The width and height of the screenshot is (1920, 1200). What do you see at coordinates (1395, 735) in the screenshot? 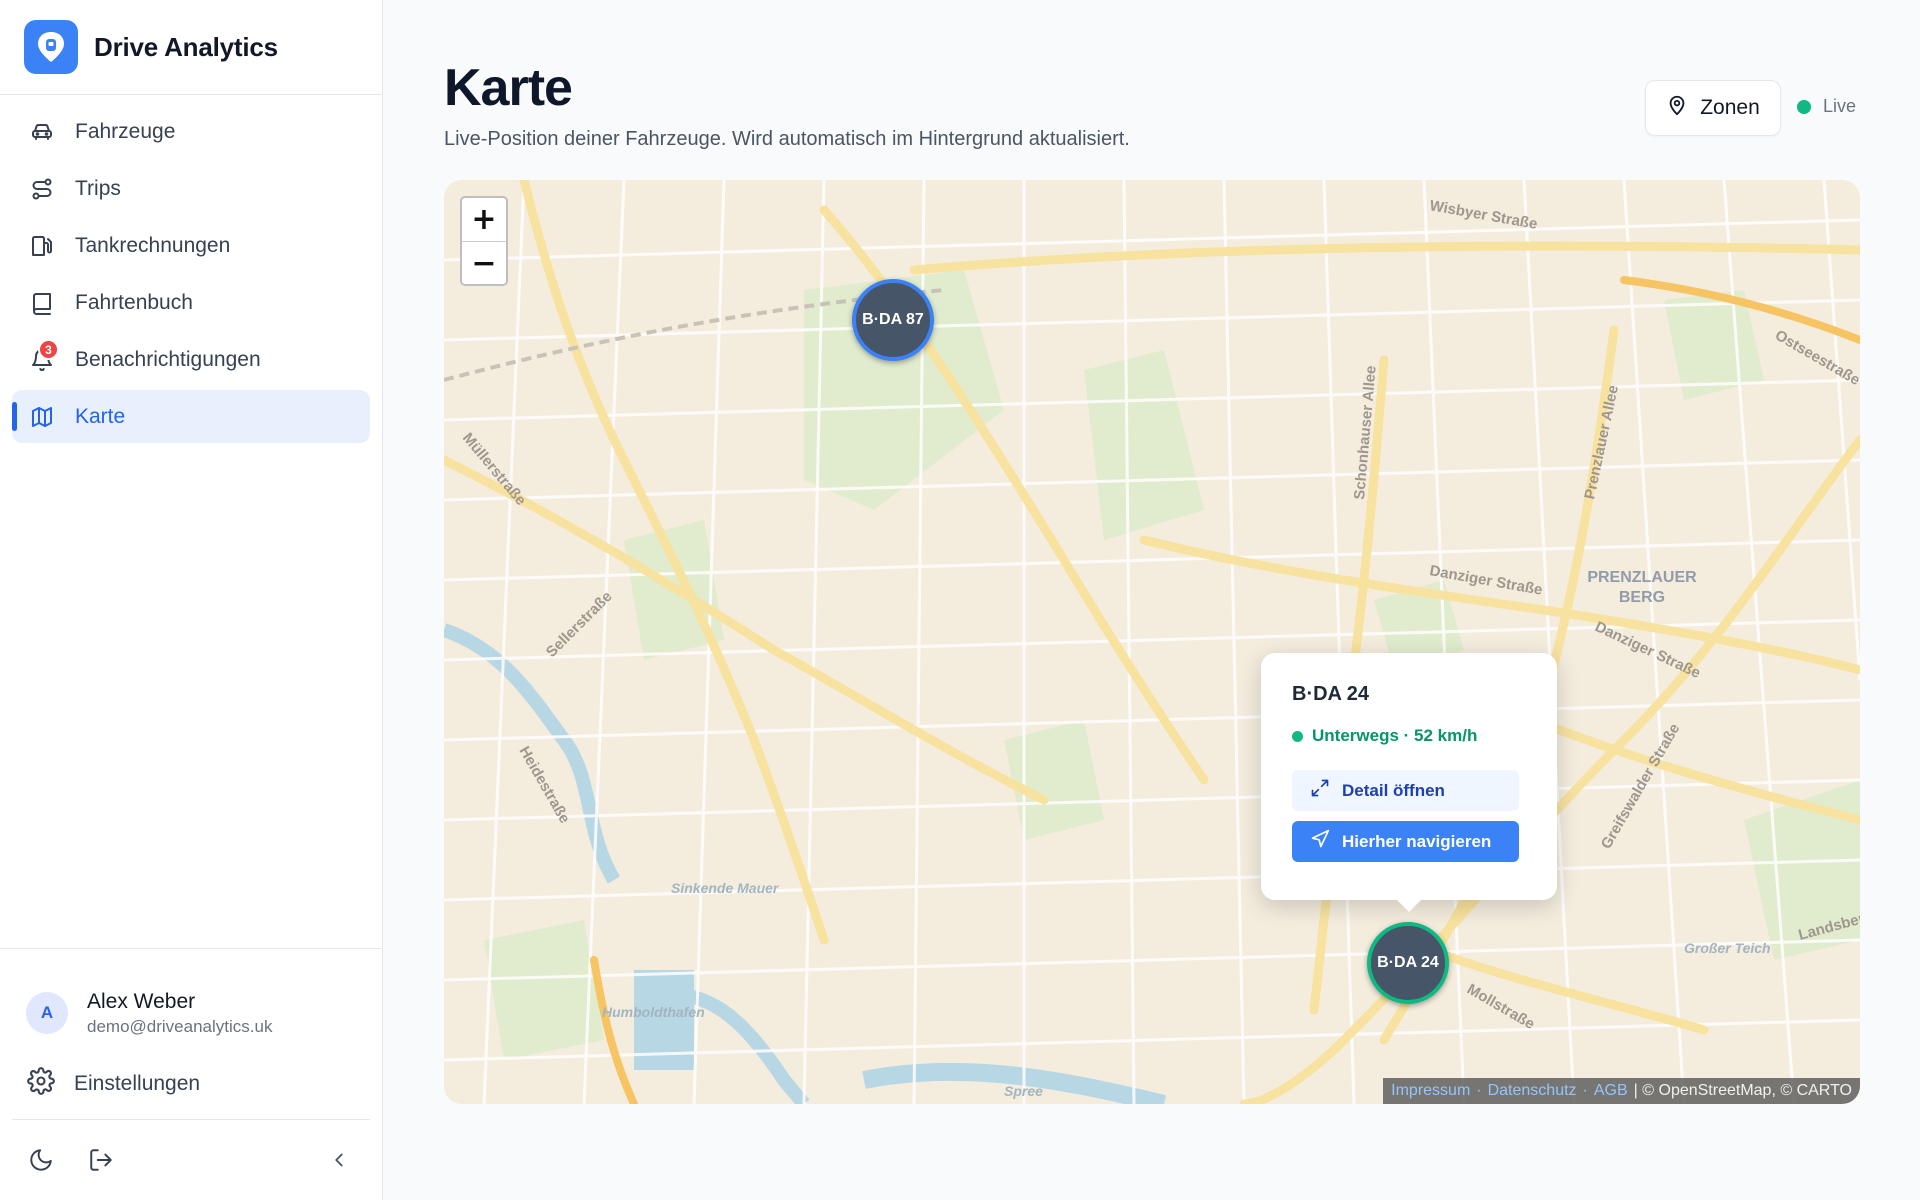
I see `popup-status-text: Unterwegs · 52 km/h` at bounding box center [1395, 735].